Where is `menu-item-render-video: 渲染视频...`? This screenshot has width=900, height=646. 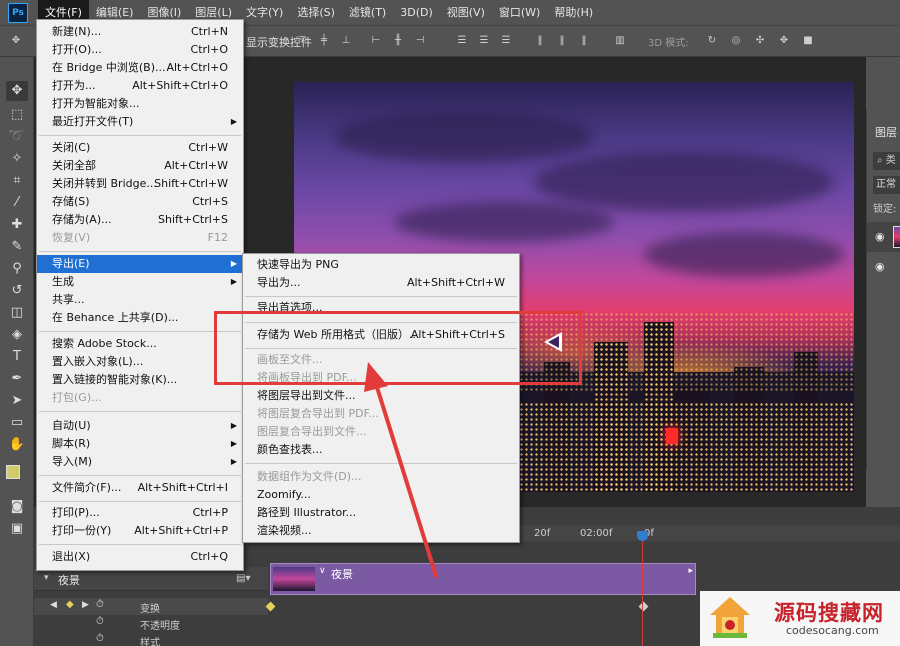 menu-item-render-video: 渲染视频... is located at coordinates (381, 531).